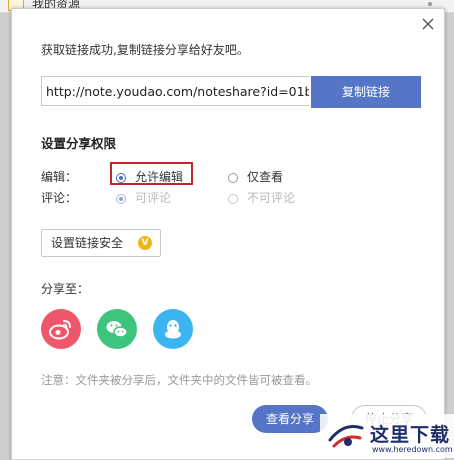  What do you see at coordinates (145, 243) in the screenshot?
I see `vip-badge-icon: V` at bounding box center [145, 243].